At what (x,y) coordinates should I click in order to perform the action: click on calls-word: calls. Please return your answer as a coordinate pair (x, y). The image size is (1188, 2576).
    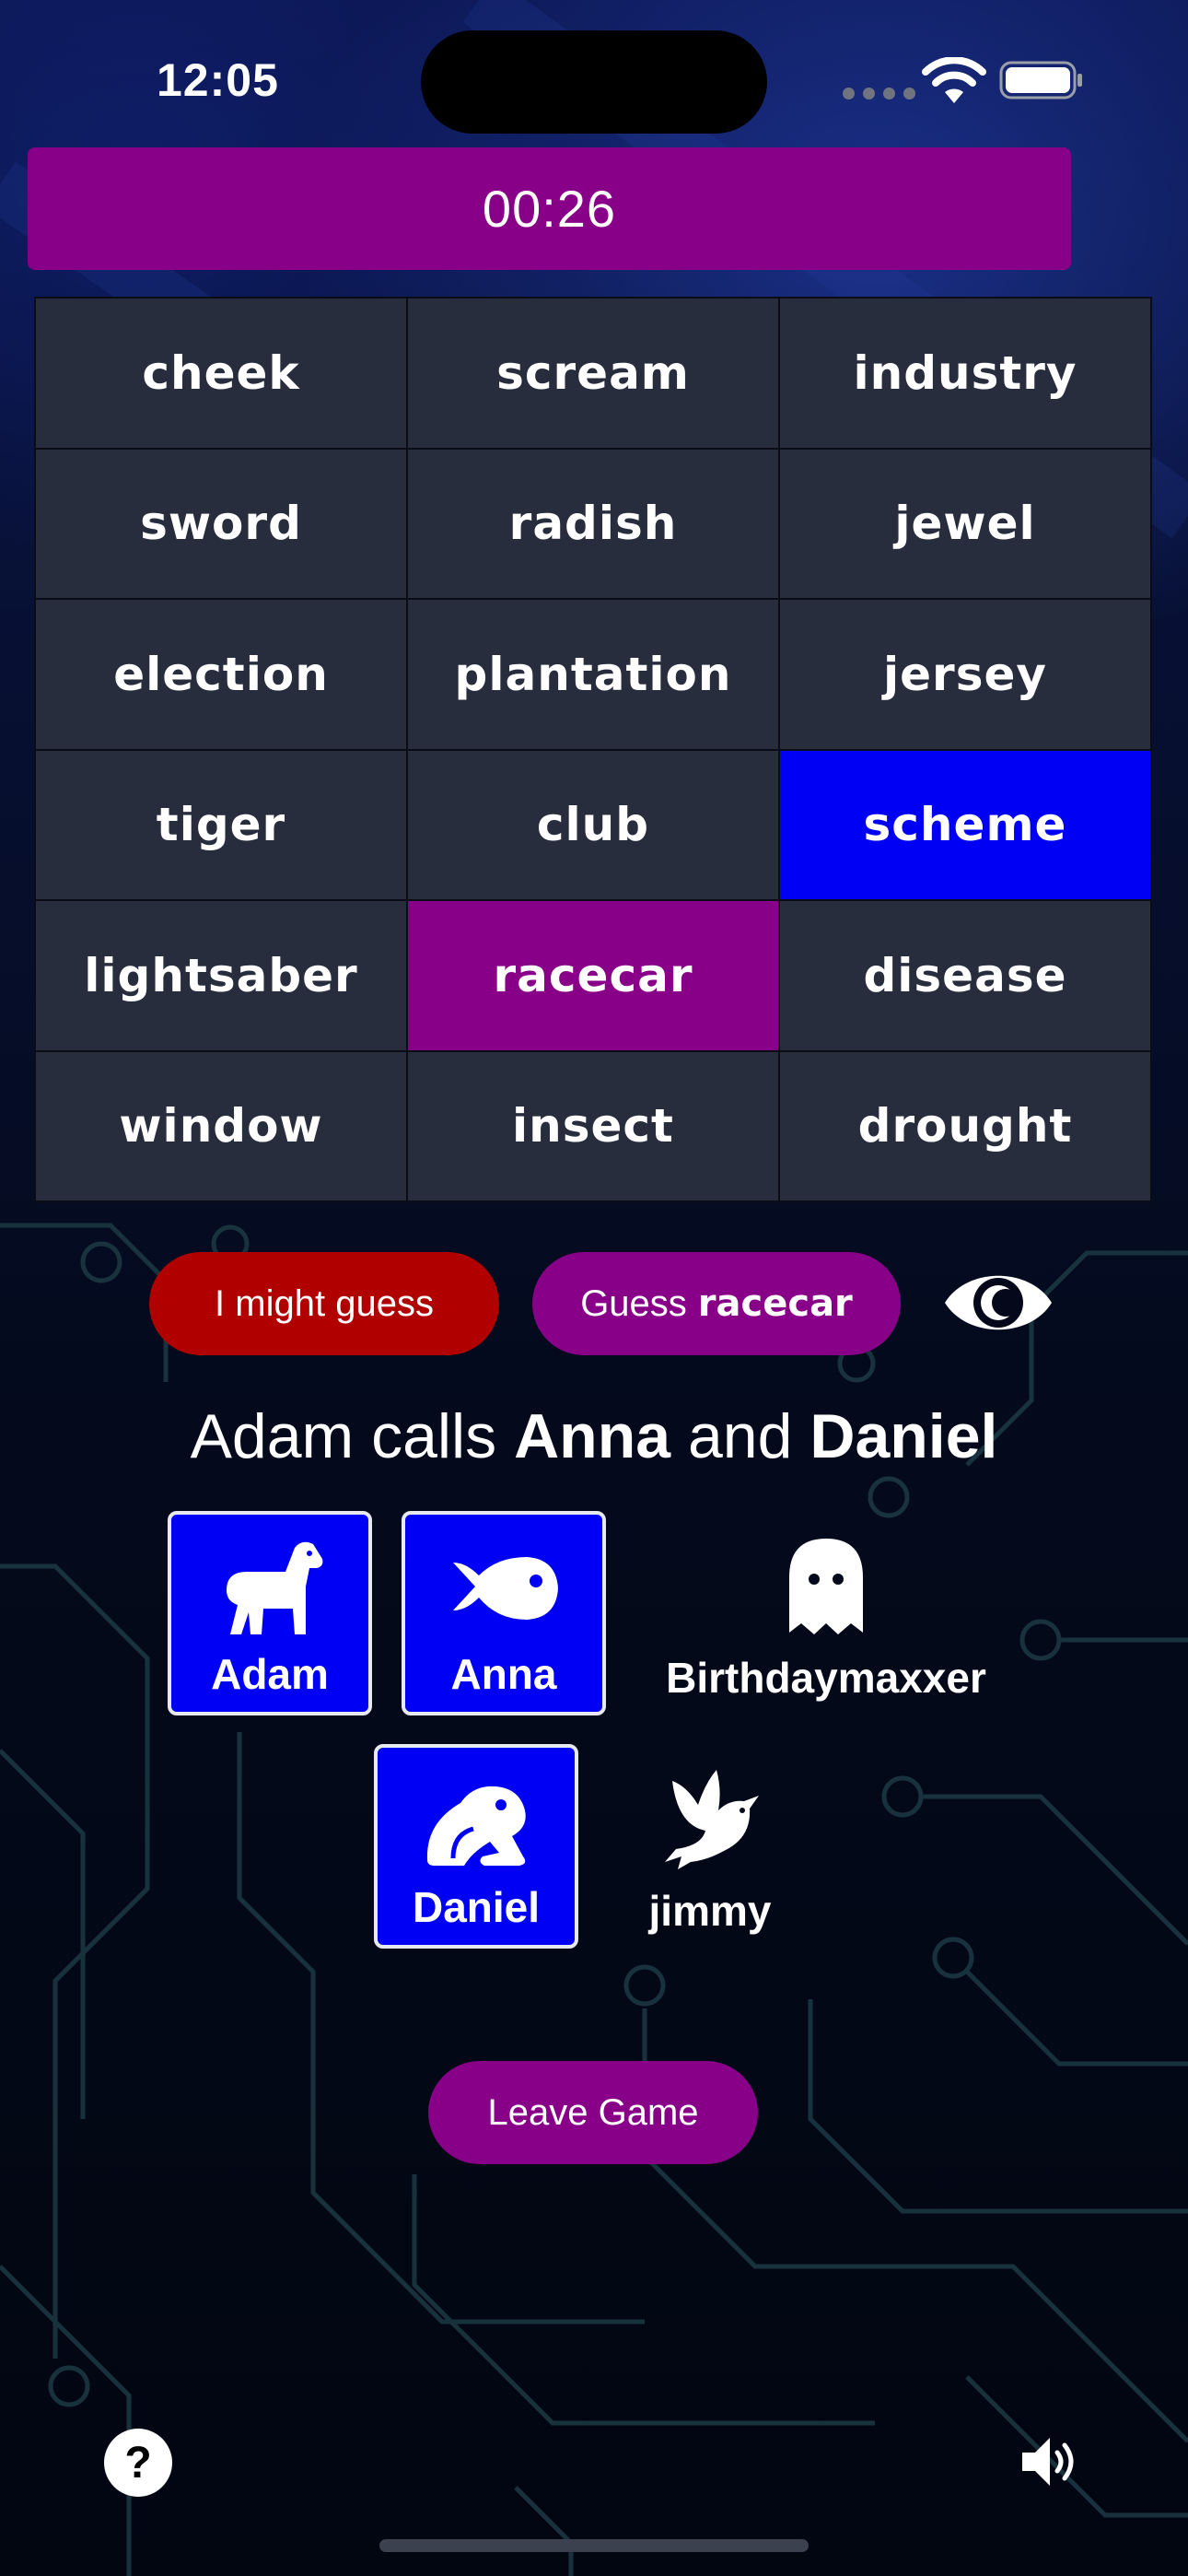
    Looking at the image, I should click on (434, 1436).